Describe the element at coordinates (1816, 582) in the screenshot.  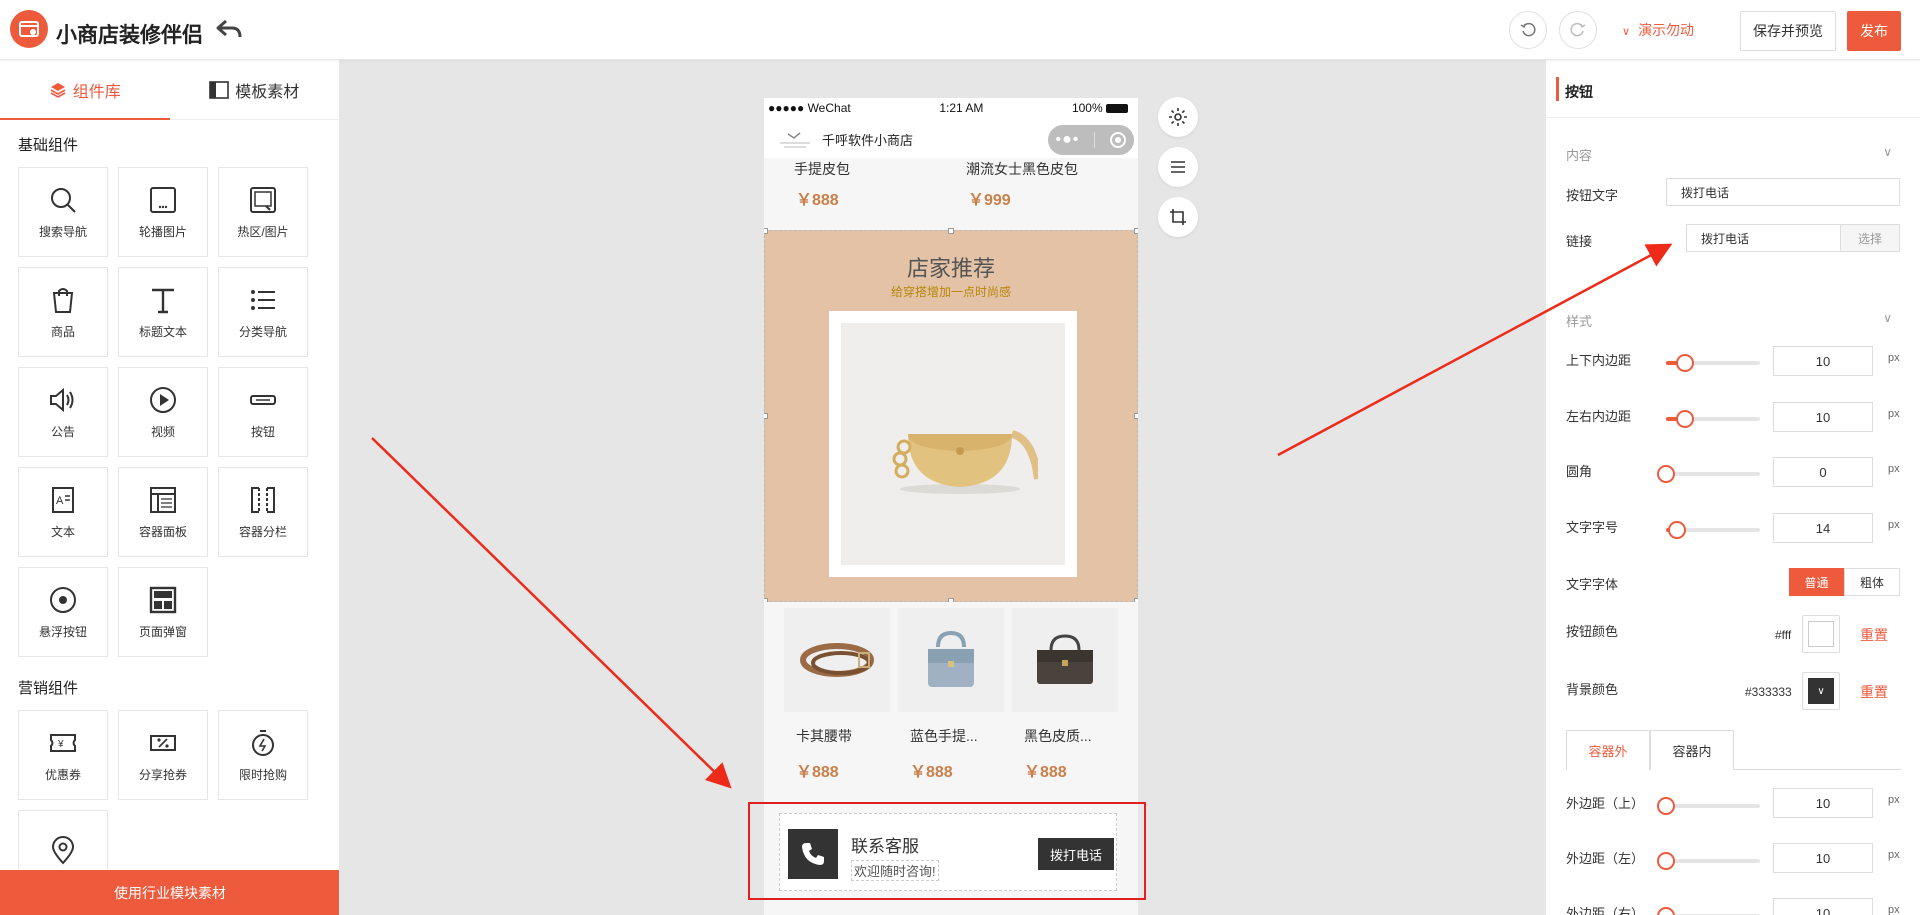
I see `font-normal-option: 普通` at that location.